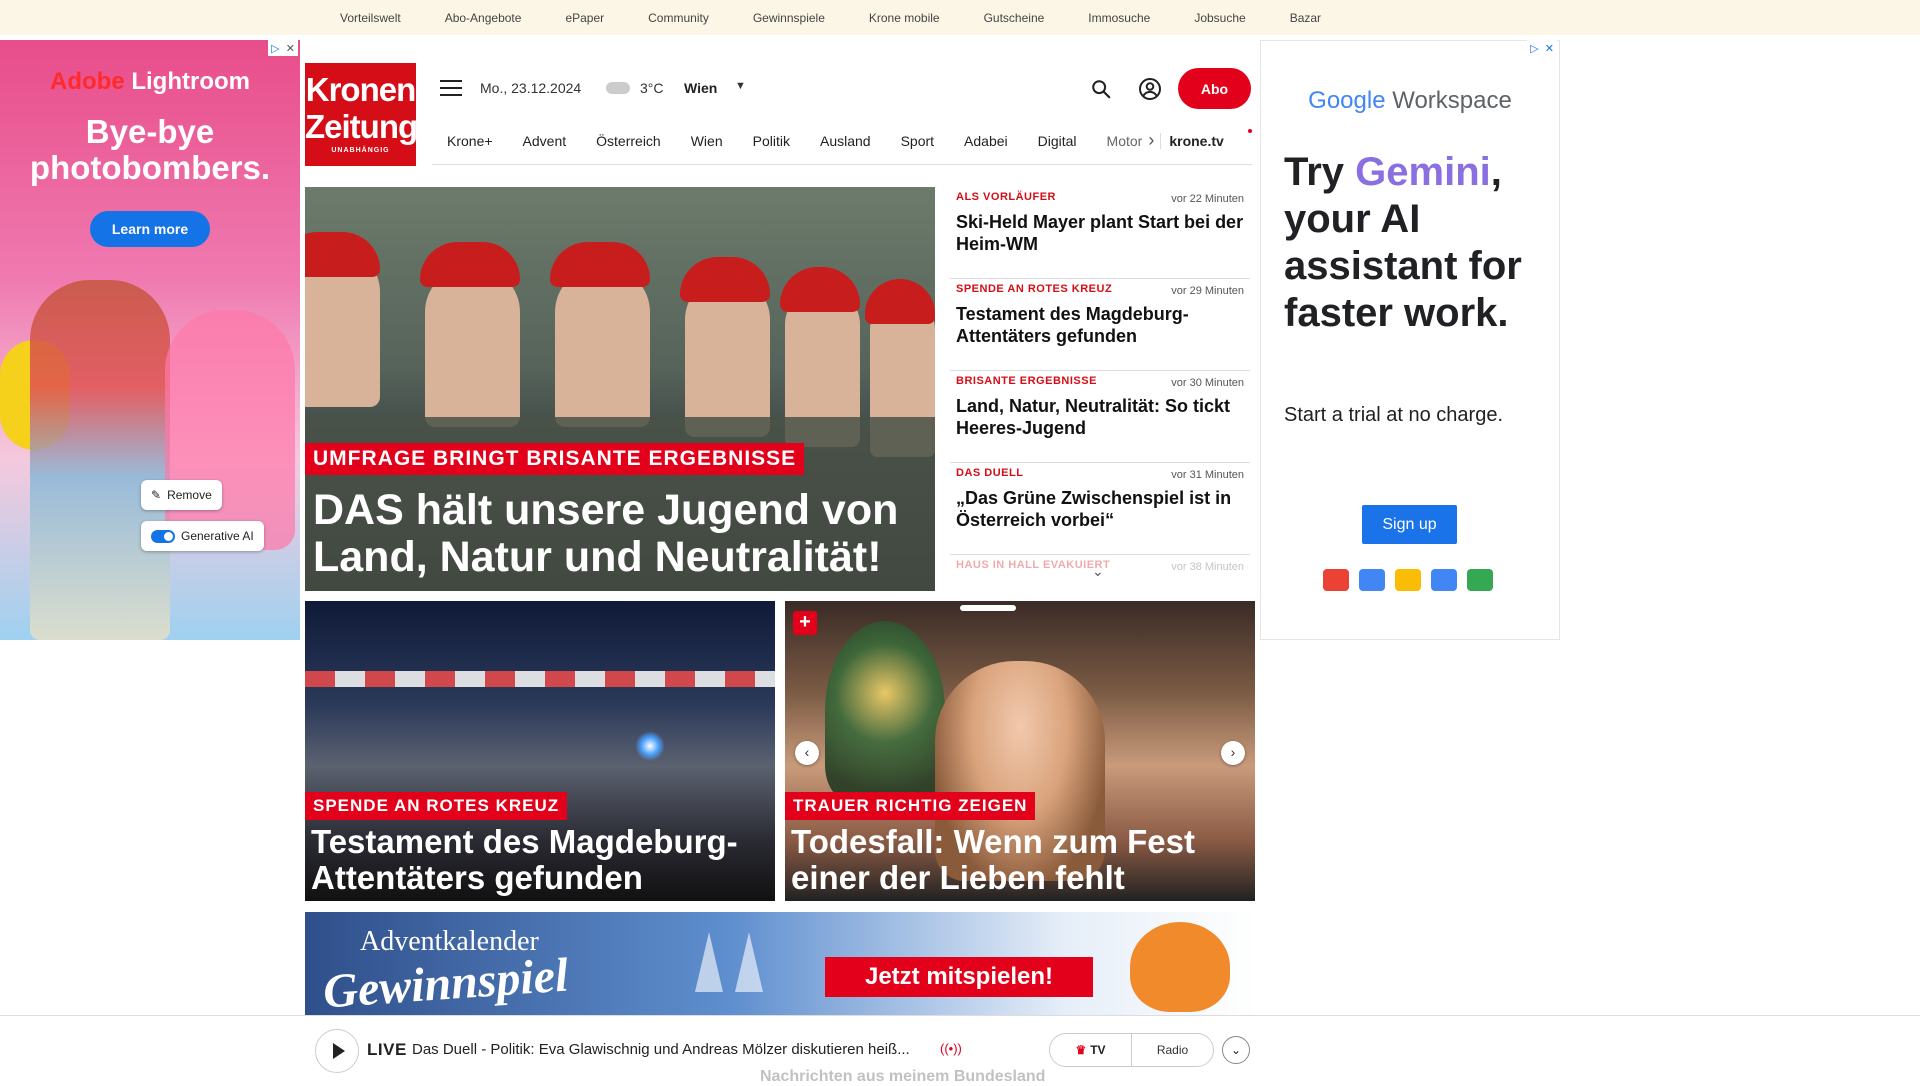  What do you see at coordinates (707, 141) in the screenshot?
I see `nav-item-wien: Wien` at bounding box center [707, 141].